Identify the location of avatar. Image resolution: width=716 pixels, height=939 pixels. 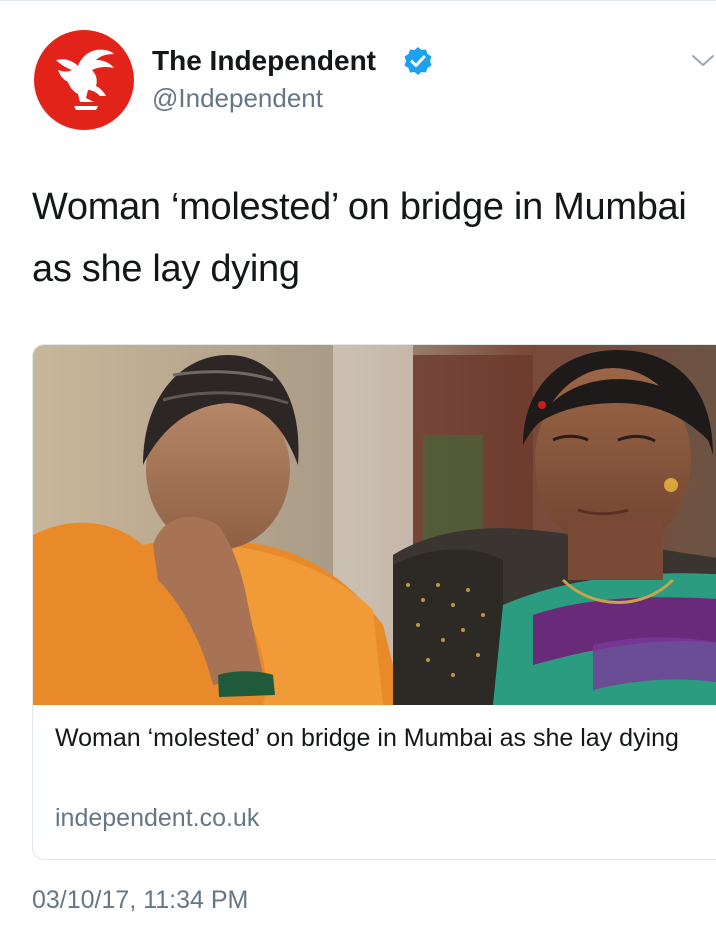
(84, 80).